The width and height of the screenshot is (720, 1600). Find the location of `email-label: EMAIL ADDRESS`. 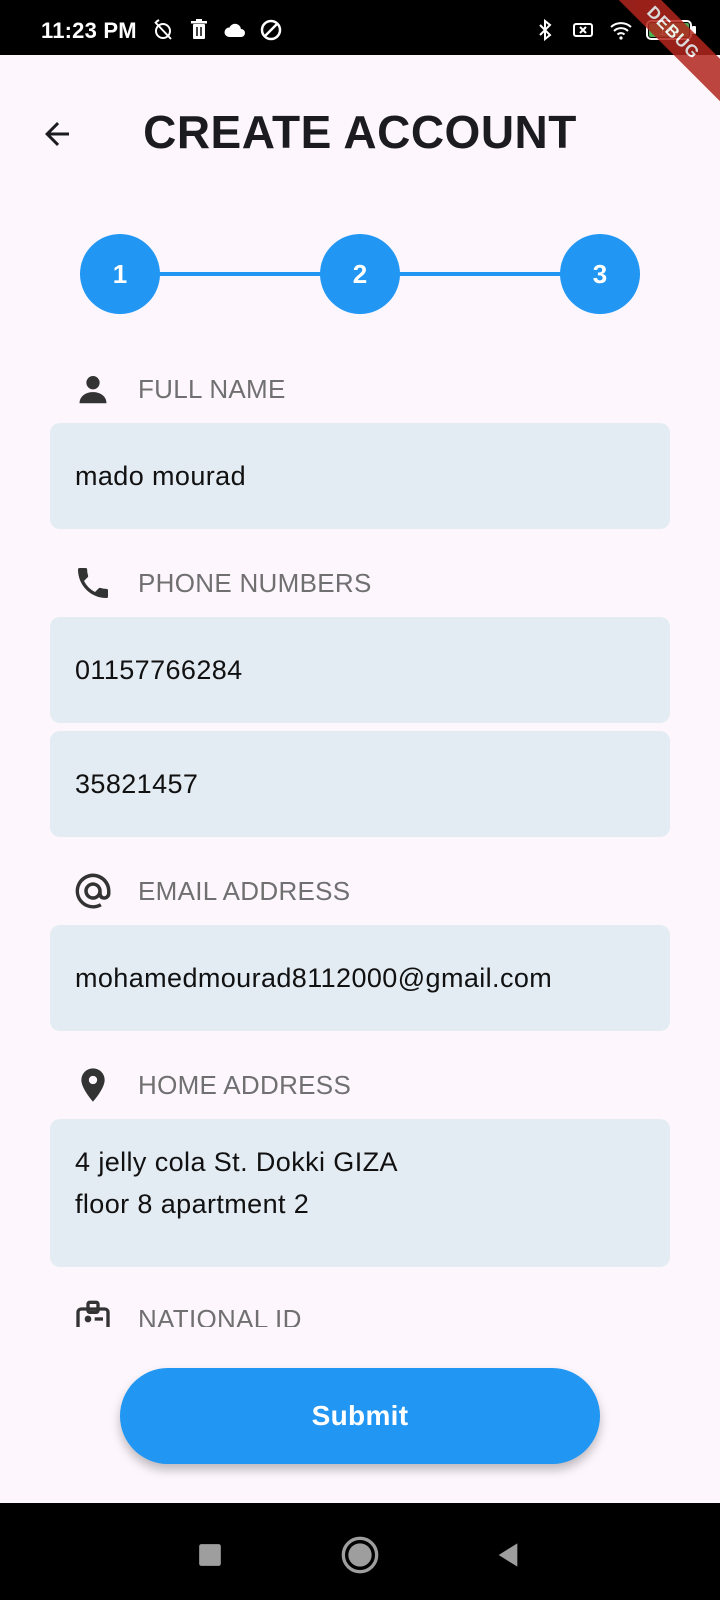

email-label: EMAIL ADDRESS is located at coordinates (244, 890).